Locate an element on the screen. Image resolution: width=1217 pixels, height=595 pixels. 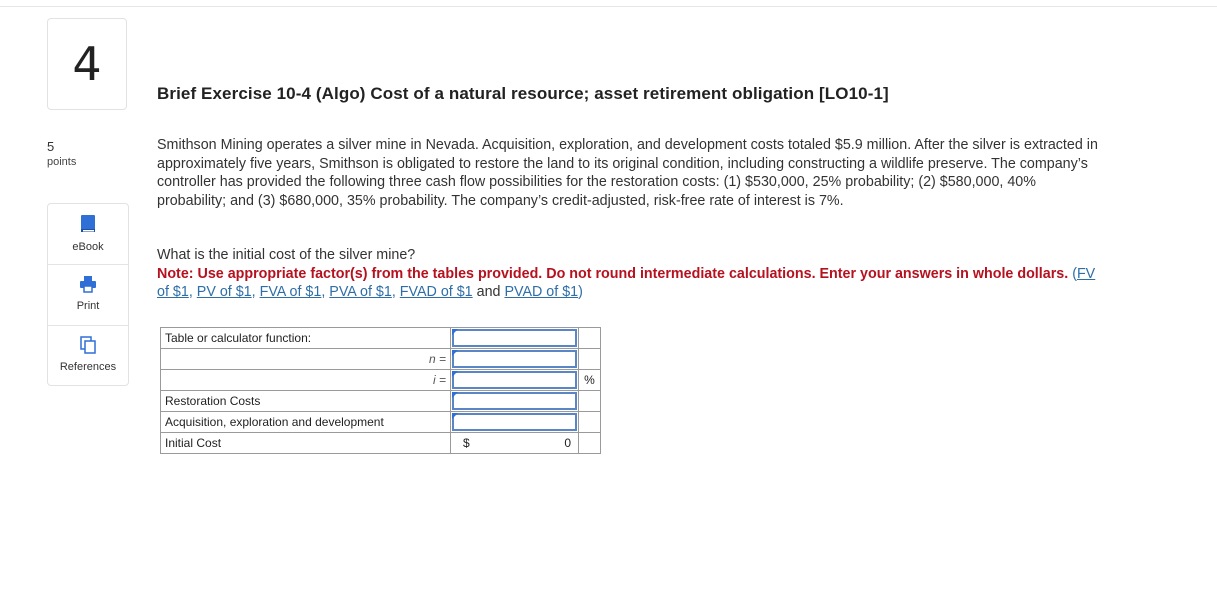
table-row: n = is located at coordinates (380, 359).